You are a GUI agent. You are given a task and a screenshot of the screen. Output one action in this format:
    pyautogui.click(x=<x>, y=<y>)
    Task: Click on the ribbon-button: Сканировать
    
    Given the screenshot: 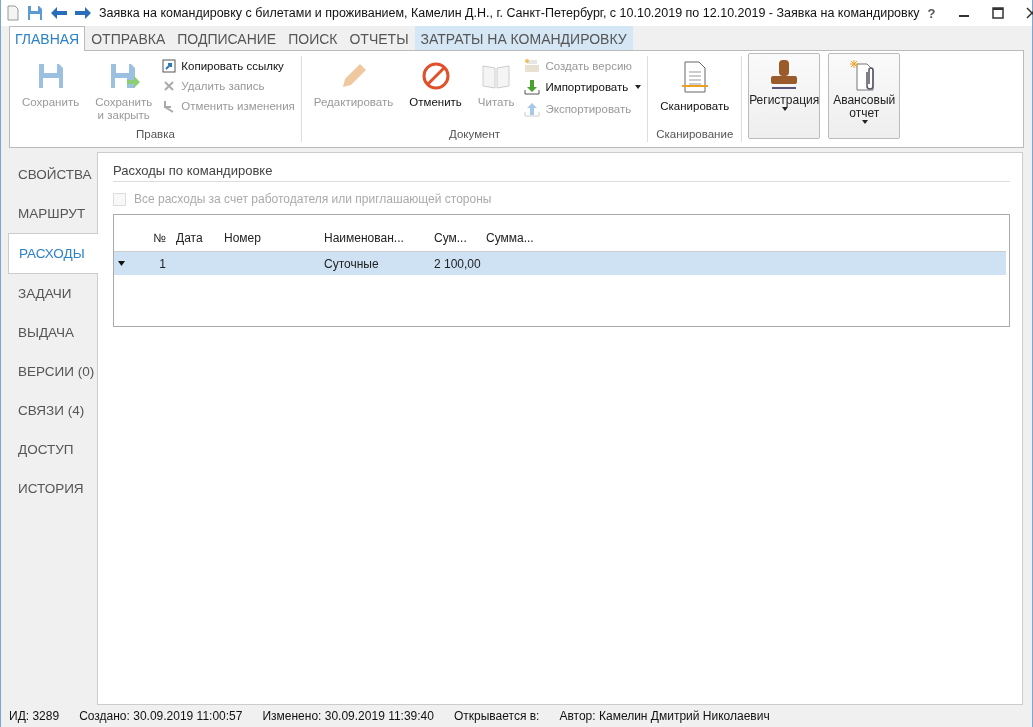 What is the action you would take?
    pyautogui.click(x=695, y=84)
    